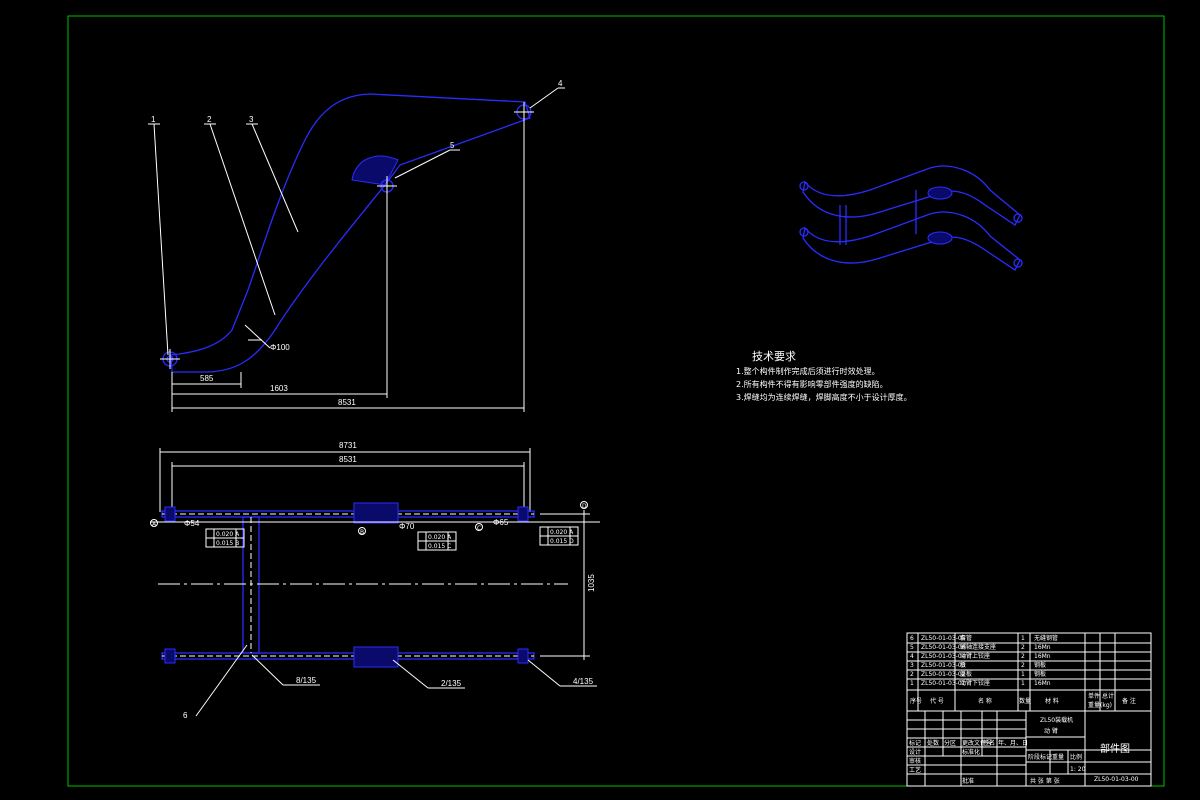  What do you see at coordinates (562, 541) in the screenshot?
I see `tol-right-2: 0.015 D` at bounding box center [562, 541].